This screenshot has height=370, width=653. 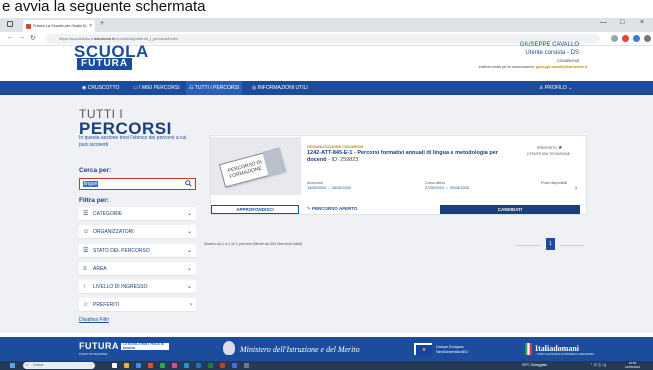 What do you see at coordinates (105, 64) in the screenshot?
I see `logo-futura: FUTURA` at bounding box center [105, 64].